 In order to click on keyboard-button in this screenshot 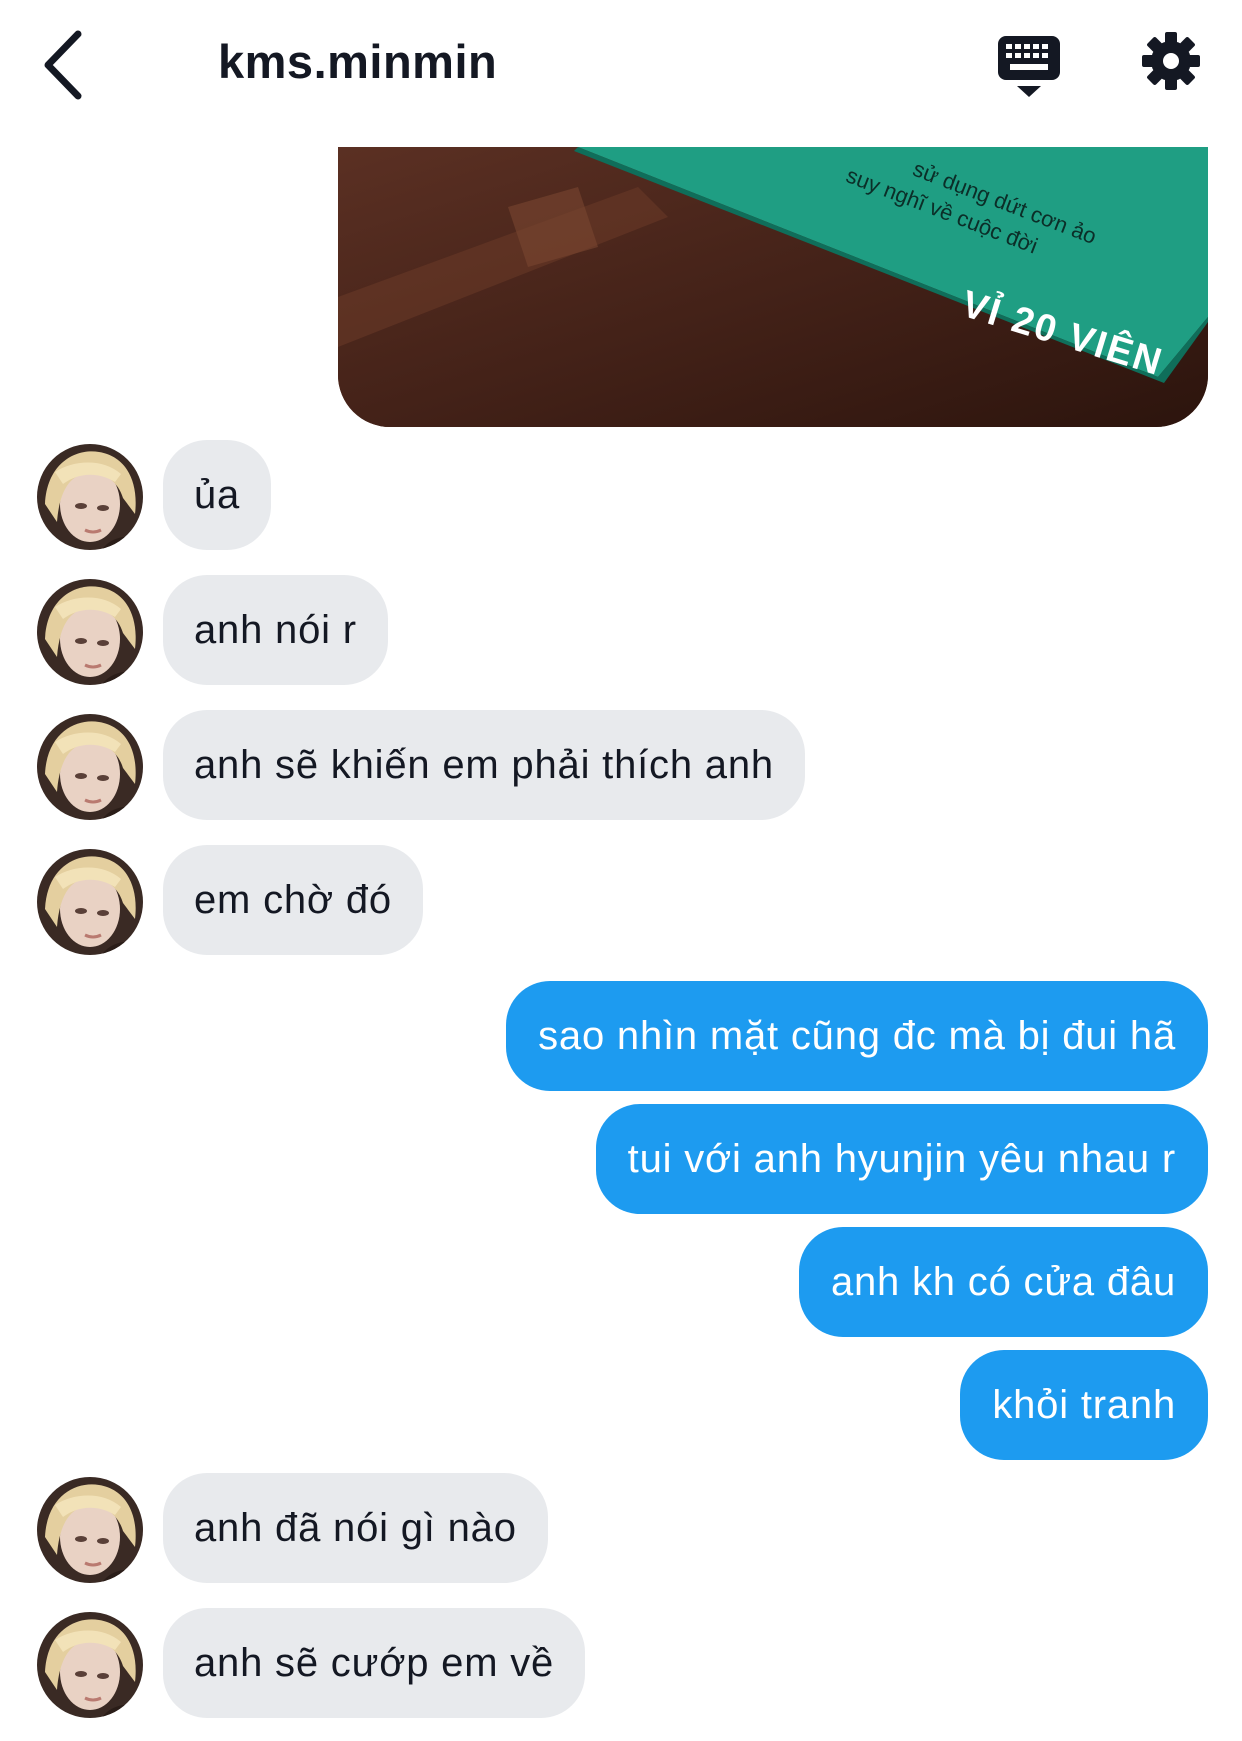, I will do `click(1029, 66)`.